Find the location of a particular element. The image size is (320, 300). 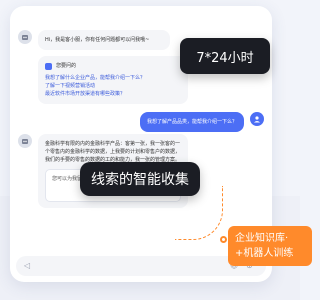

user-message-bubble: 我想了解产品品类，能帮我介绍一下么？ is located at coordinates (191, 122).